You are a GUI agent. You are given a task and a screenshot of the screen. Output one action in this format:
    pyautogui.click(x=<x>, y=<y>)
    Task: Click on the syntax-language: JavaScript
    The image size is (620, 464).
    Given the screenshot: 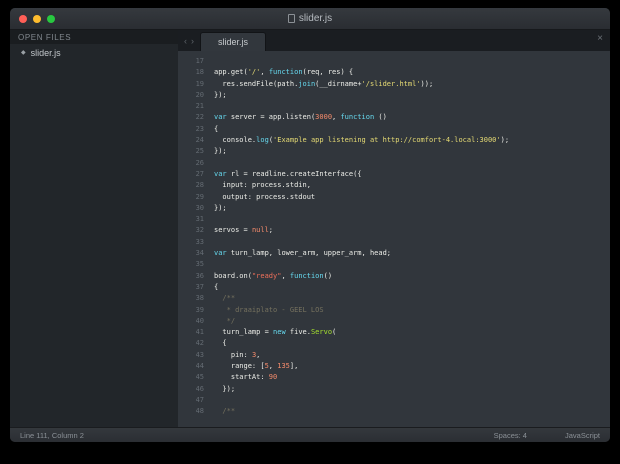 What is the action you would take?
    pyautogui.click(x=582, y=435)
    